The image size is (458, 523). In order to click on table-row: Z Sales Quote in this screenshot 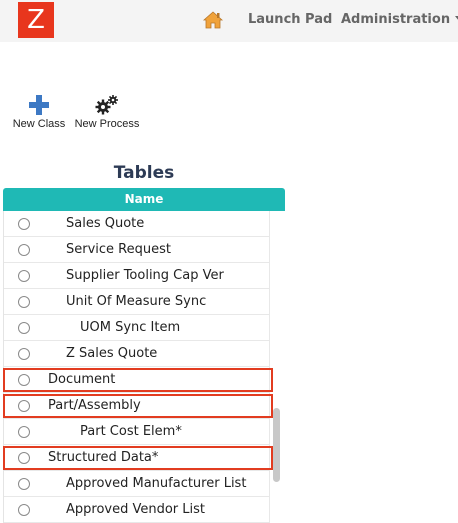, I will do `click(137, 354)`.